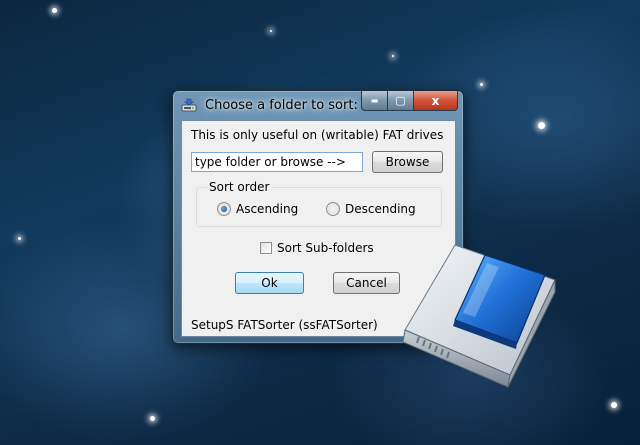 This screenshot has width=640, height=445. I want to click on sort-order-group: Sort order Ascending Descending, so click(319, 203).